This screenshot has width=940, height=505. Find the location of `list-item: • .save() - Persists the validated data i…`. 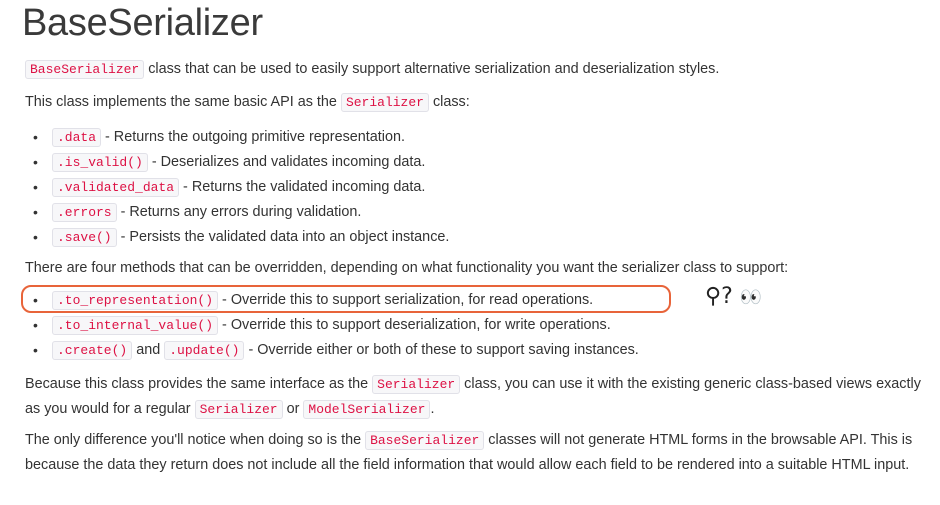

list-item: • .save() - Persists the validated data i… is located at coordinates (239, 237).